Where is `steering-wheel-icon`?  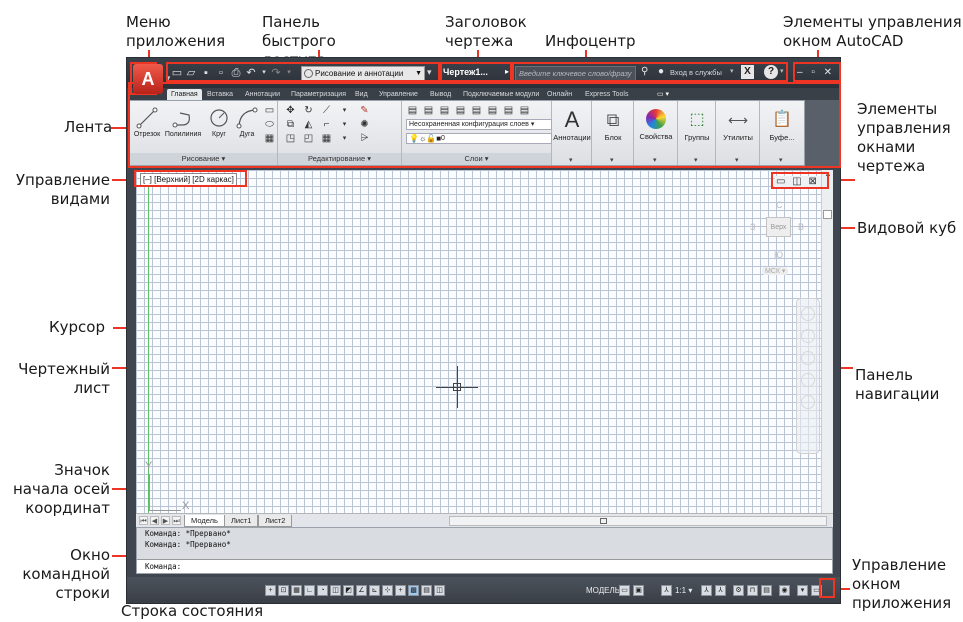 steering-wheel-icon is located at coordinates (808, 314).